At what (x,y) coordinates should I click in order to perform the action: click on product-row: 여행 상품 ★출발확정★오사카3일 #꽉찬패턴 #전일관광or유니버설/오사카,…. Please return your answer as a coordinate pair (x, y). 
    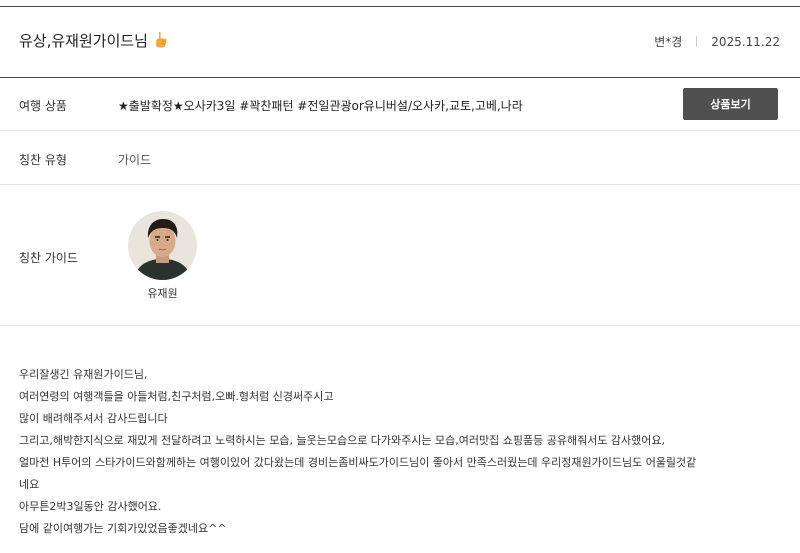
    Looking at the image, I should click on (400, 104).